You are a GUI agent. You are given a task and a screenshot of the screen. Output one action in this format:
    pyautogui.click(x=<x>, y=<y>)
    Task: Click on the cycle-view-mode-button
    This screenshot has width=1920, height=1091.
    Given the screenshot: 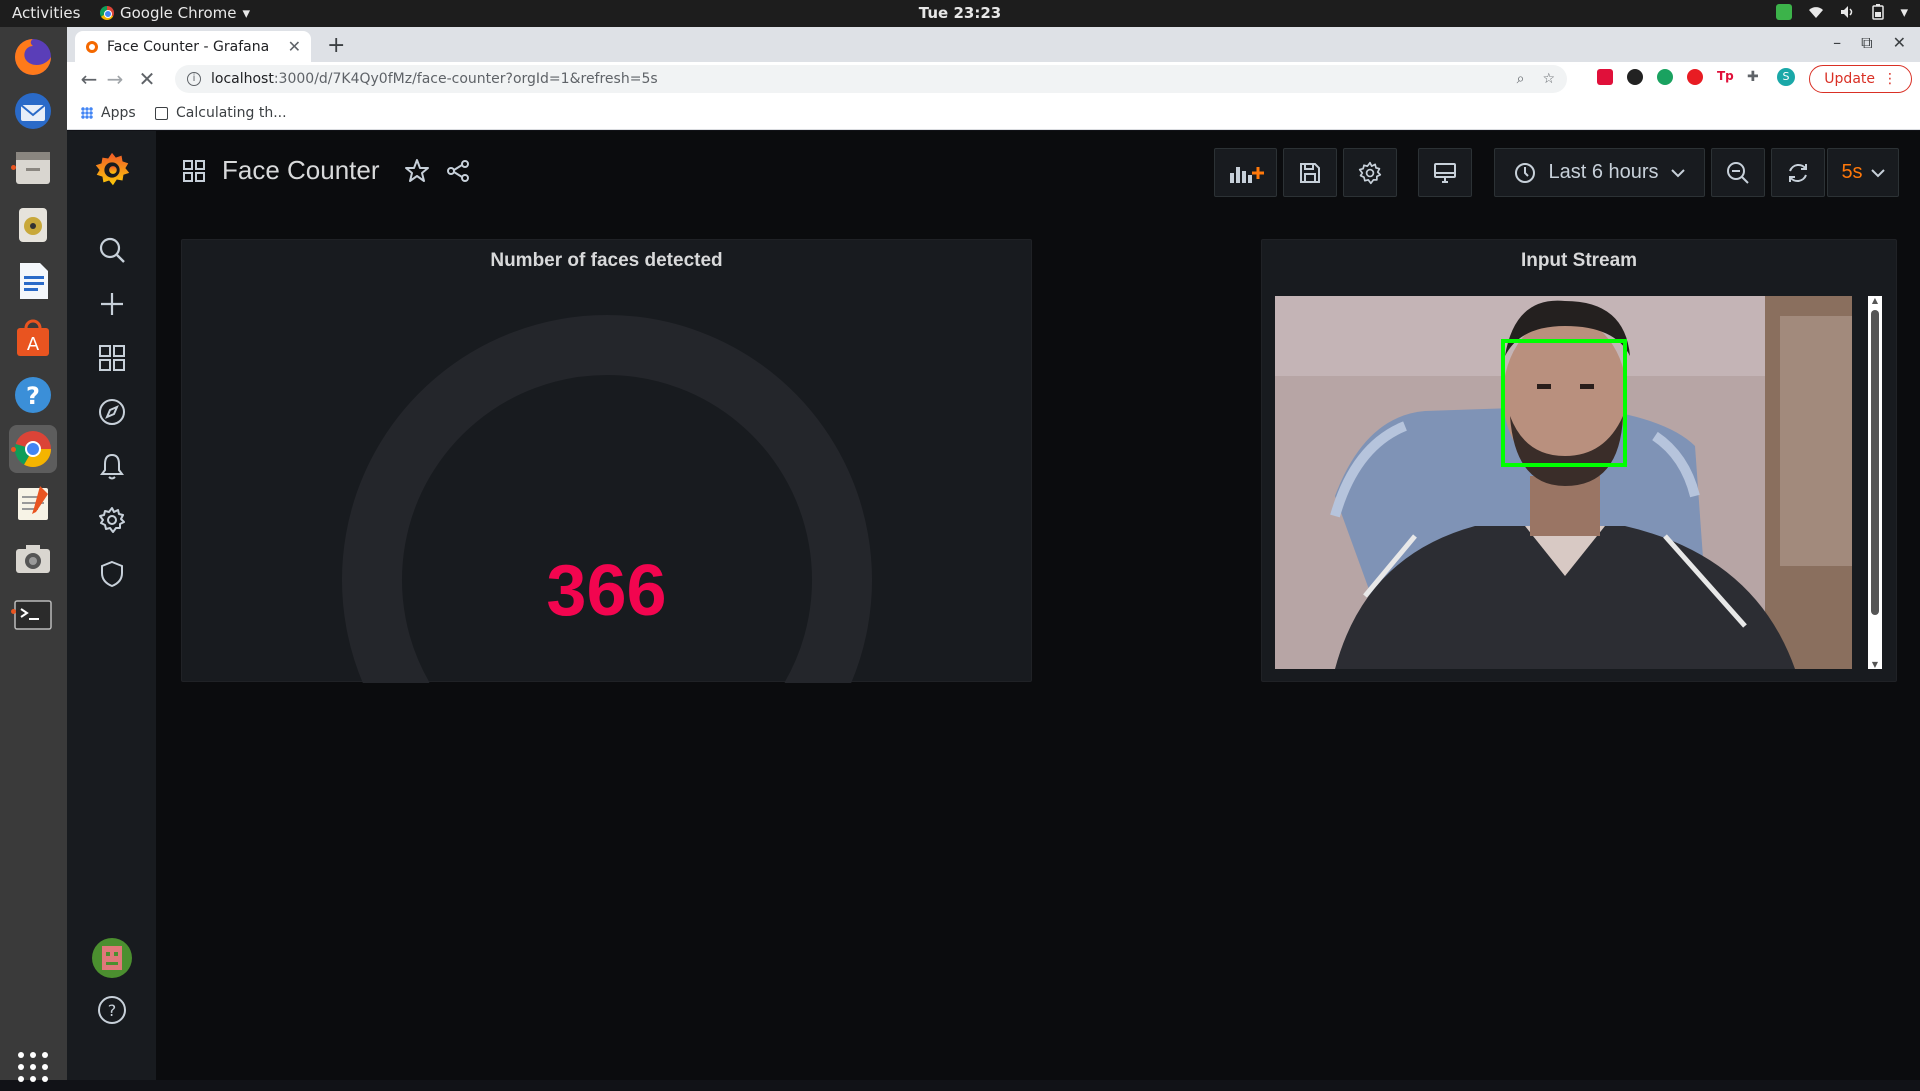 What is the action you would take?
    pyautogui.click(x=1445, y=172)
    